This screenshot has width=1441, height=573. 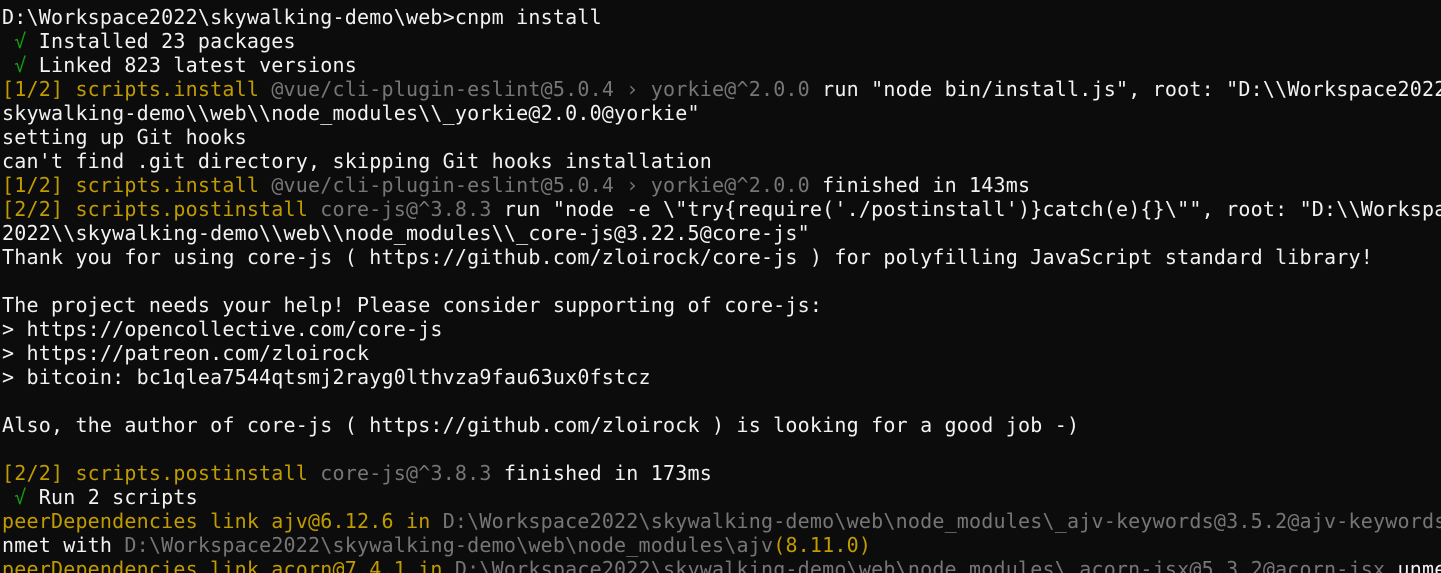 I want to click on terminal-line: √ Linked 823 latest versions, so click(x=721, y=65).